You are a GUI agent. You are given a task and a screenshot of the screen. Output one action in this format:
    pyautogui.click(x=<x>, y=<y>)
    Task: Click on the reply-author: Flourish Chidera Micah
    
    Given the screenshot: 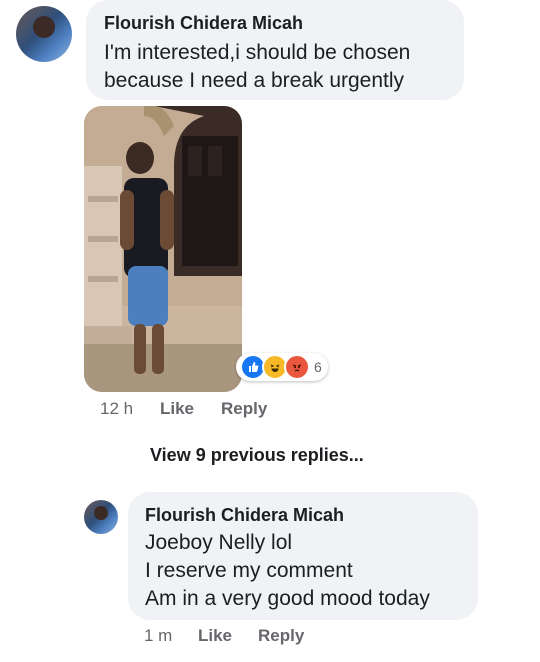 What is the action you would take?
    pyautogui.click(x=244, y=515)
    